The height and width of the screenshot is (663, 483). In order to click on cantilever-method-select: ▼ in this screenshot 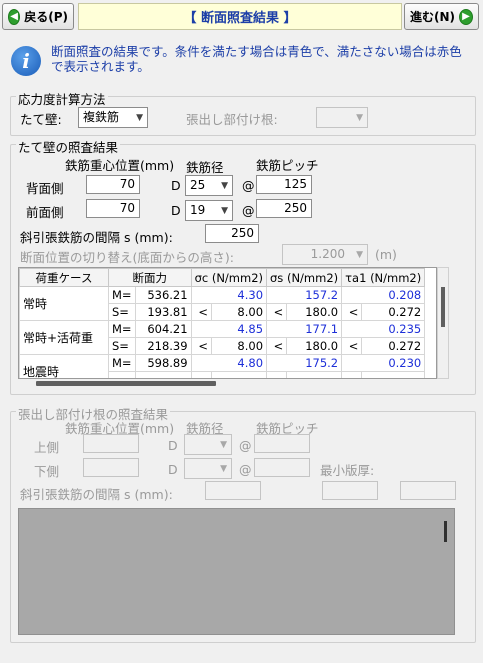, I will do `click(342, 117)`.